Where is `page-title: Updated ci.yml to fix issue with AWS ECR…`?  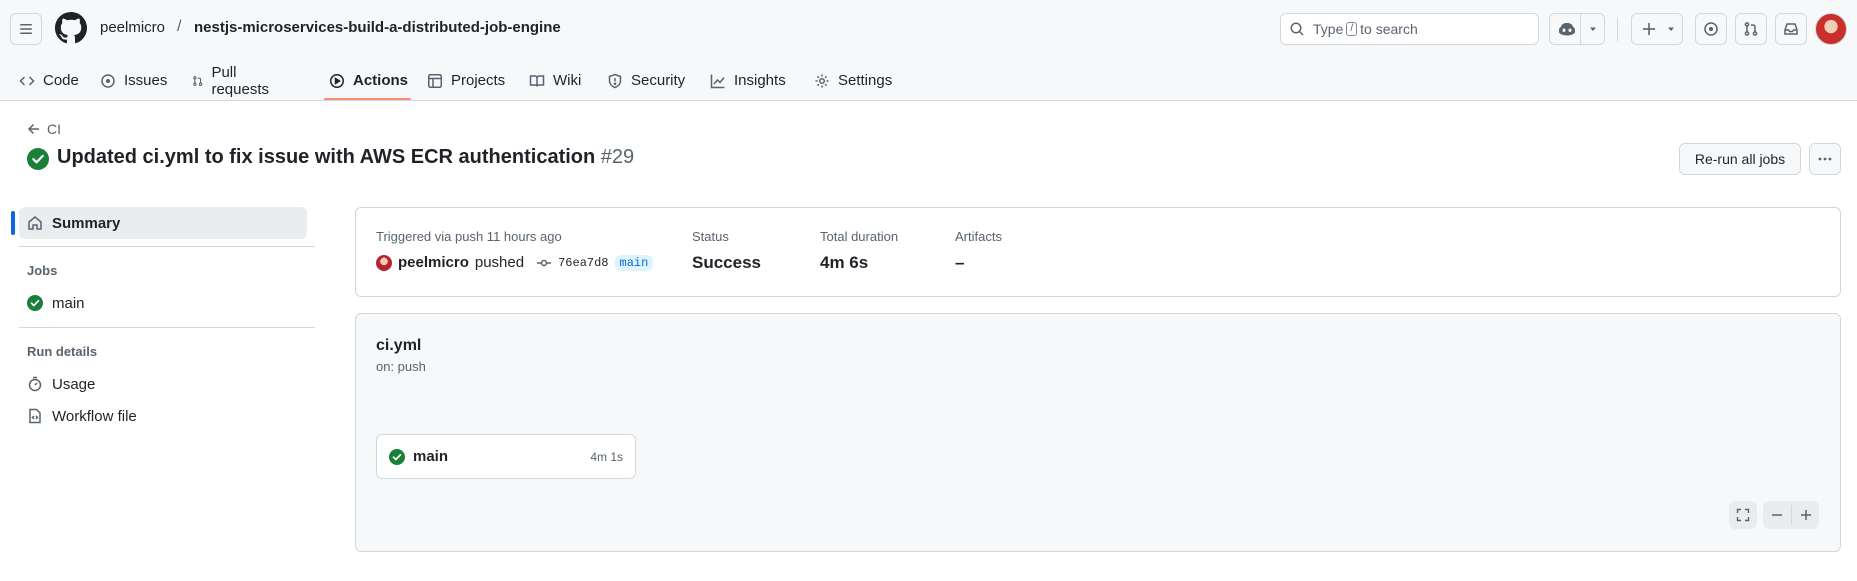 page-title: Updated ci.yml to fix issue with AWS ECR… is located at coordinates (345, 157).